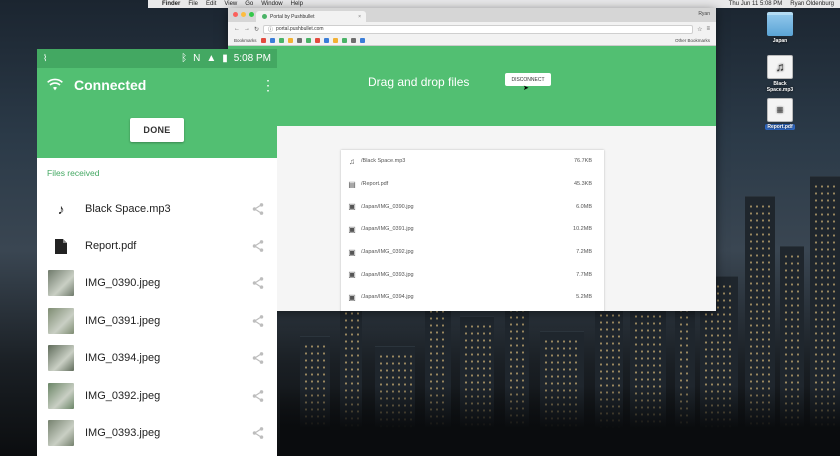 The width and height of the screenshot is (840, 456). Describe the element at coordinates (472, 229) in the screenshot. I see `portal-file-row: ▣ /Japan/IMG_0391.jpg 10.2MB` at that location.